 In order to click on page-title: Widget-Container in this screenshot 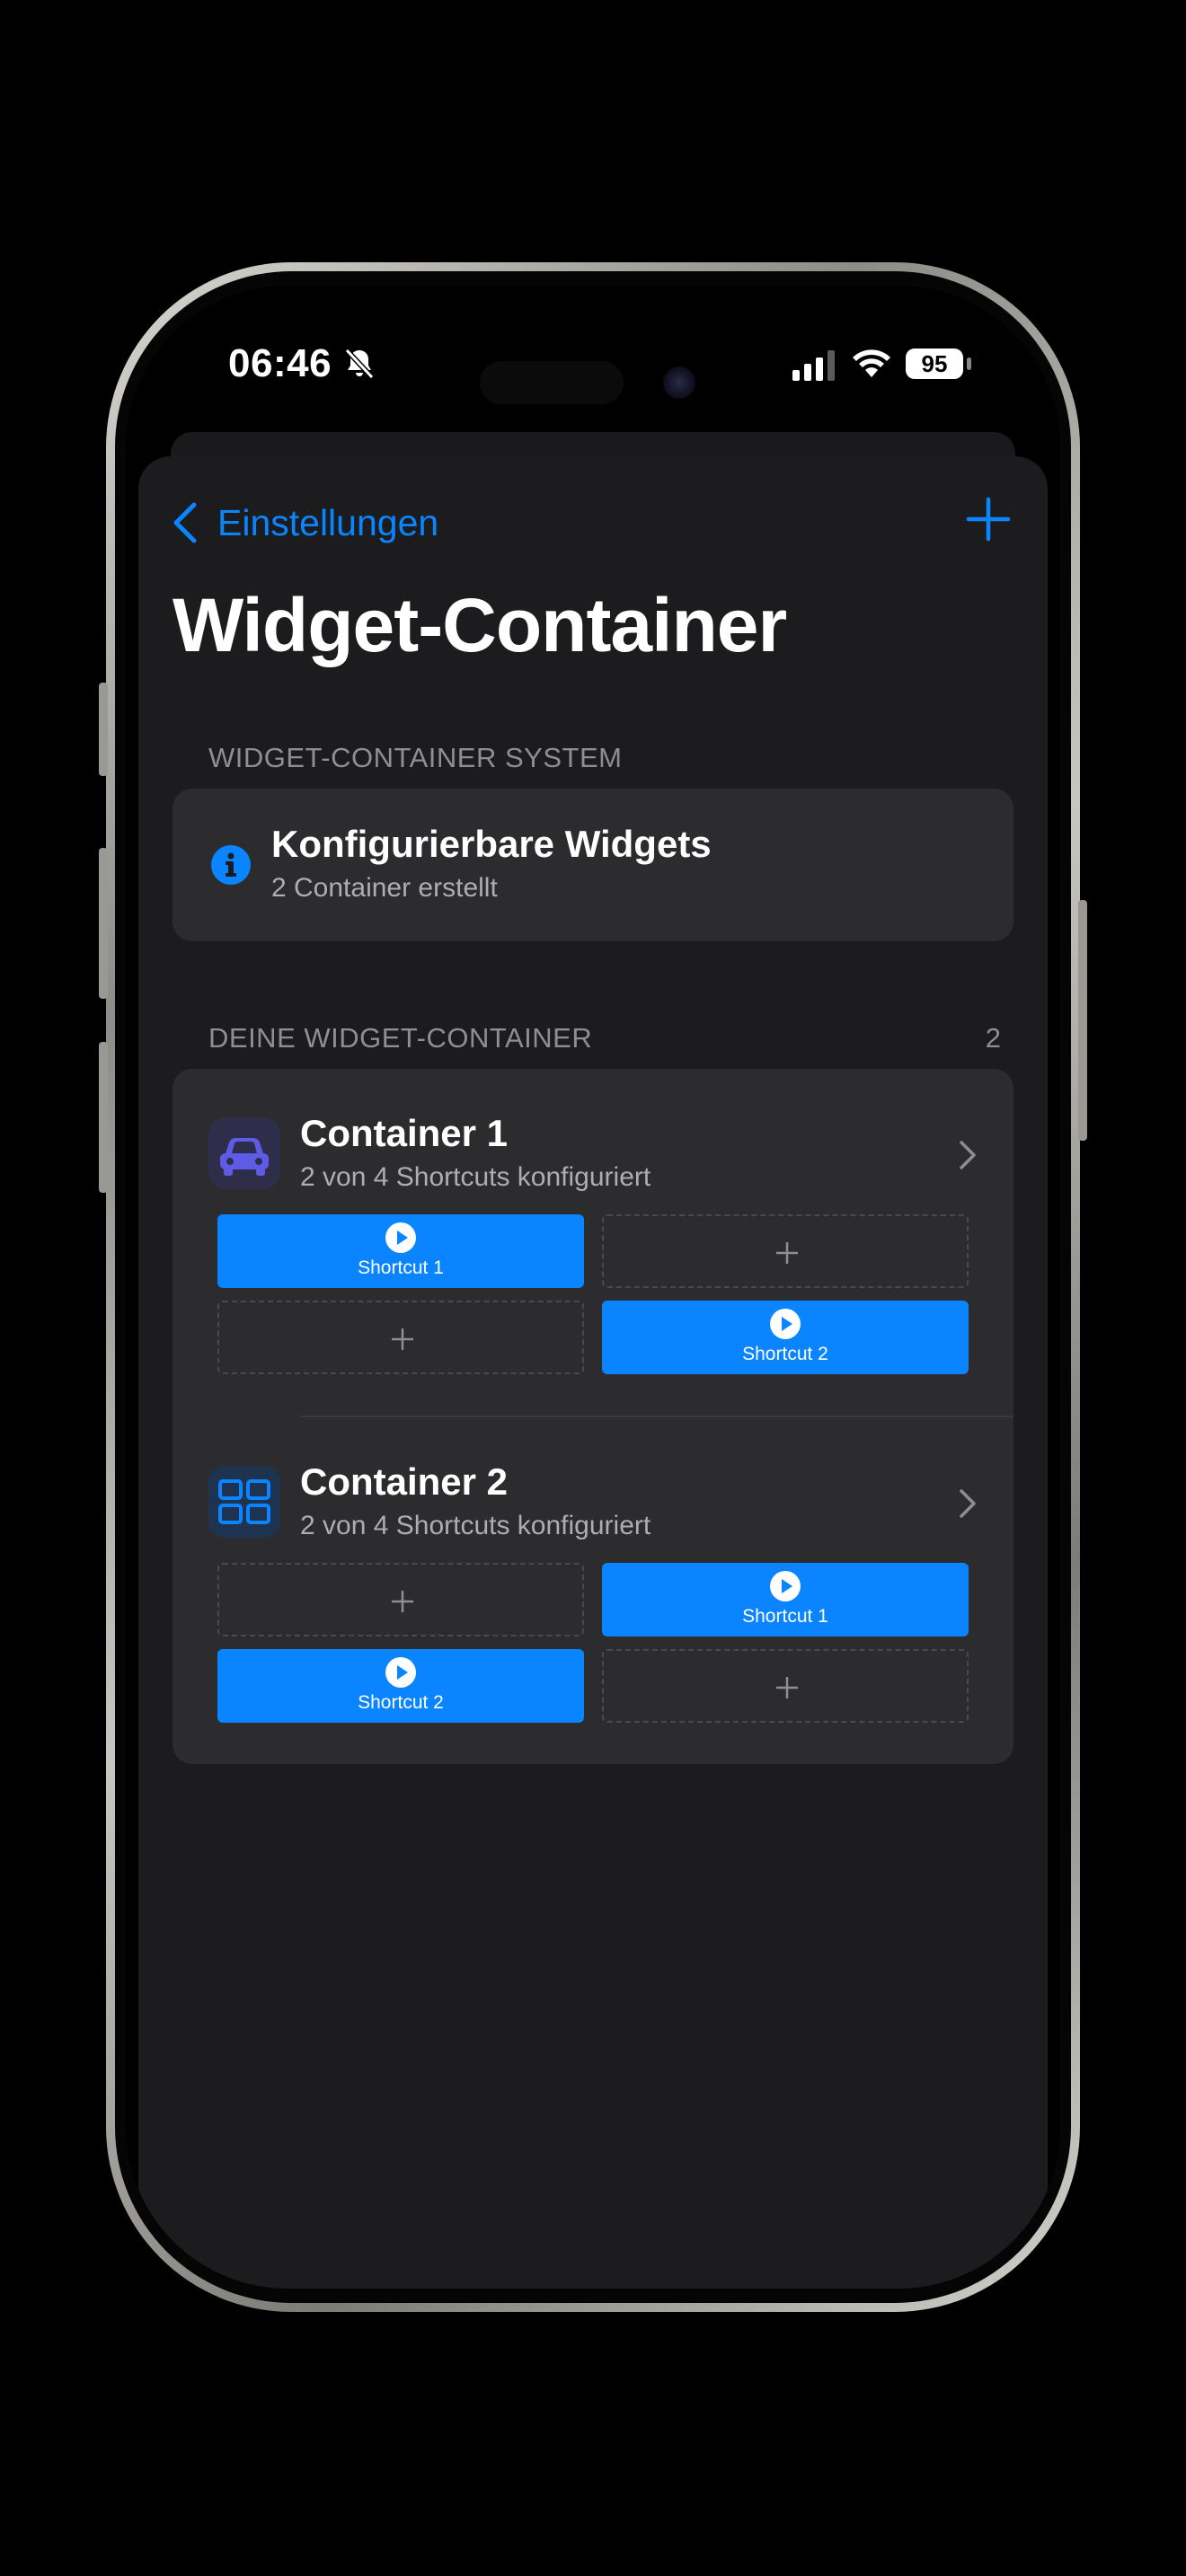, I will do `click(480, 625)`.